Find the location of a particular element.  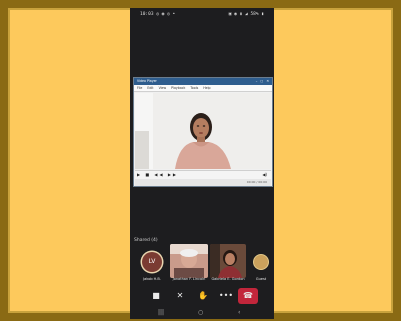

mic-off-icon: ✕ is located at coordinates (180, 296).